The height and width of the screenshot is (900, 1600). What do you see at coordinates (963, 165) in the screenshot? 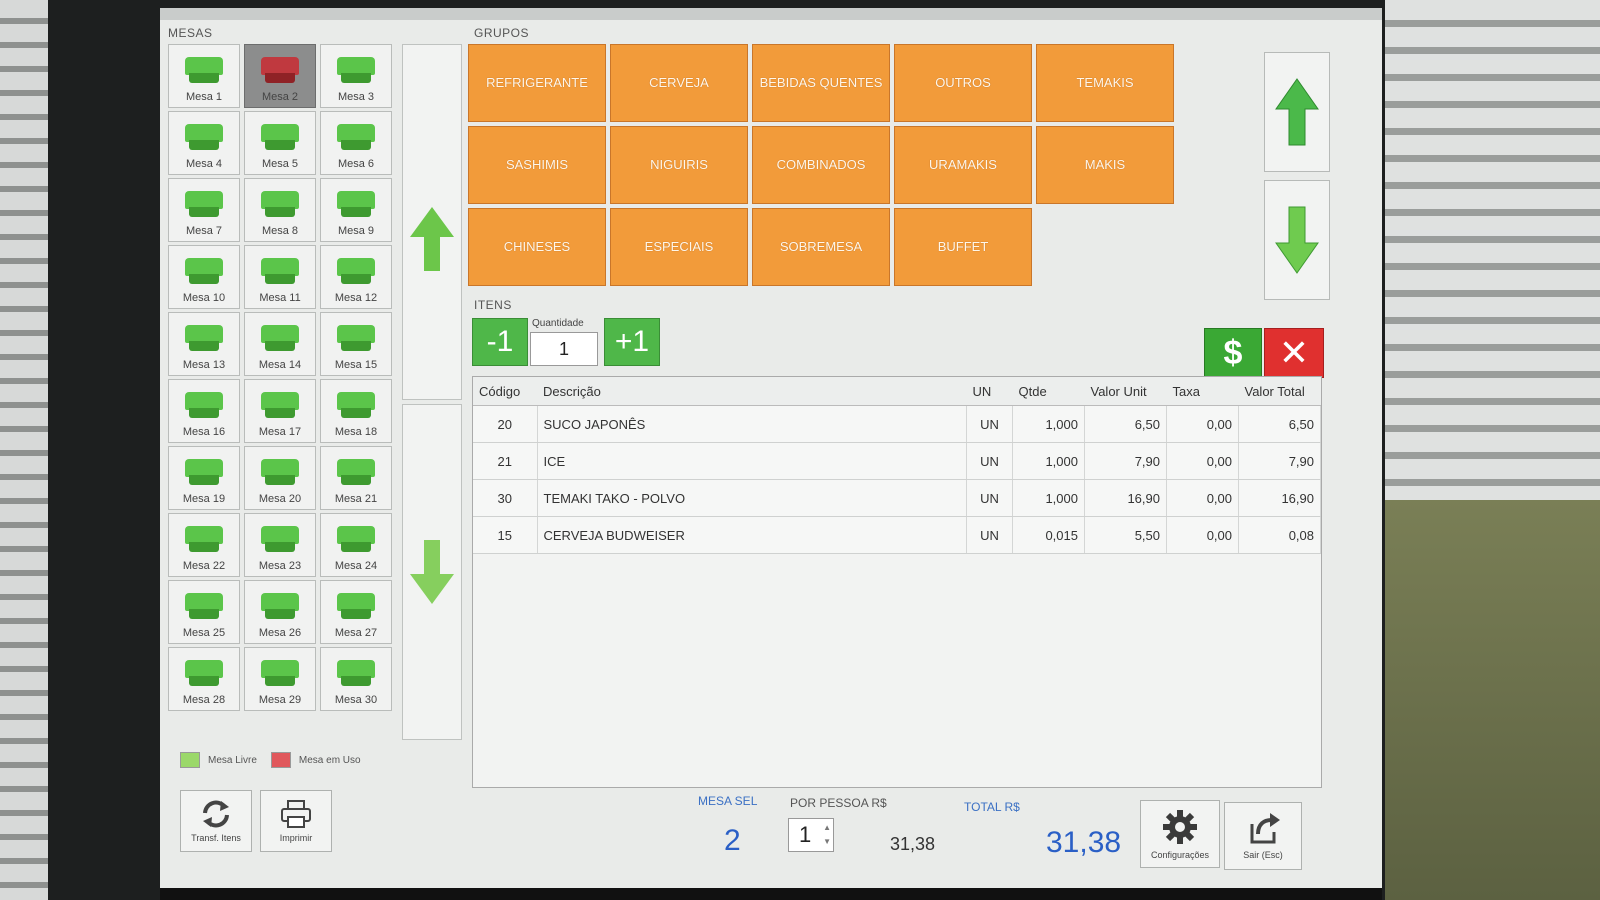
I see `grupo-button: URAMAKIS` at bounding box center [963, 165].